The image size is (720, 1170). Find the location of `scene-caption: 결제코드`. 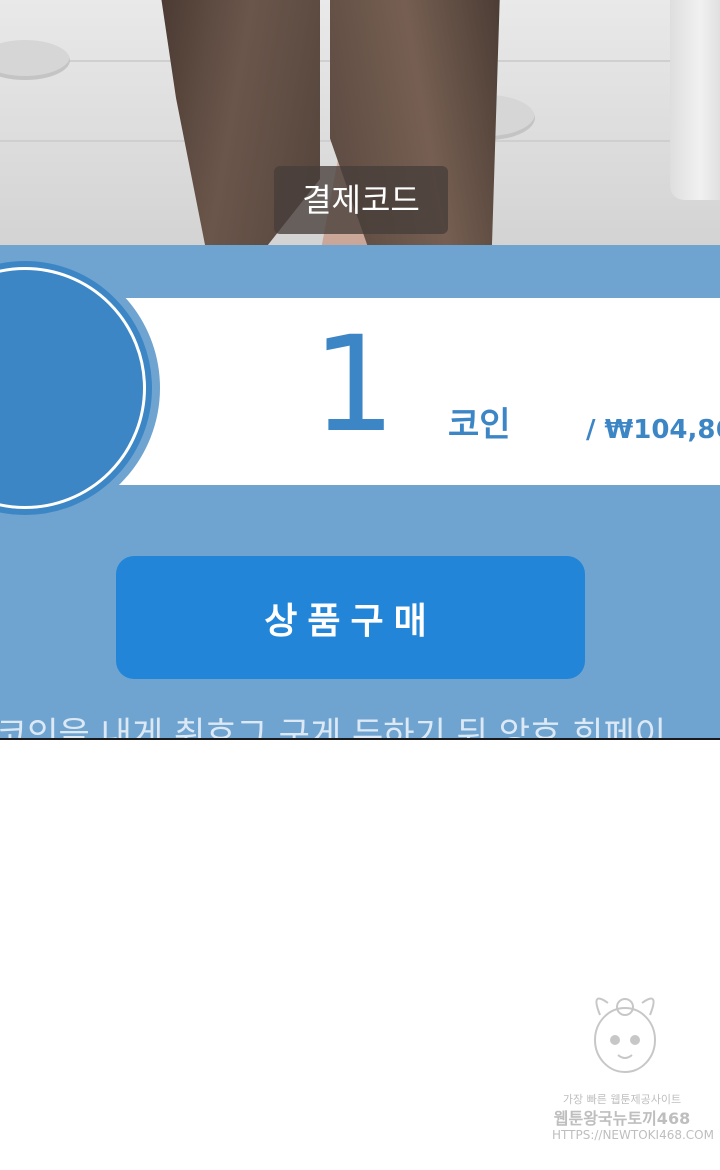

scene-caption: 결제코드 is located at coordinates (361, 200).